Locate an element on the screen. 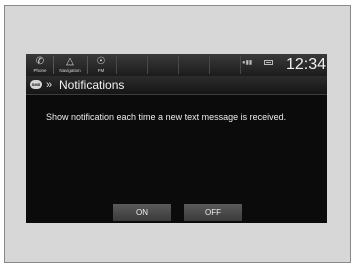 The width and height of the screenshot is (356, 268). fm-button: ☉ FM is located at coordinates (101, 65).